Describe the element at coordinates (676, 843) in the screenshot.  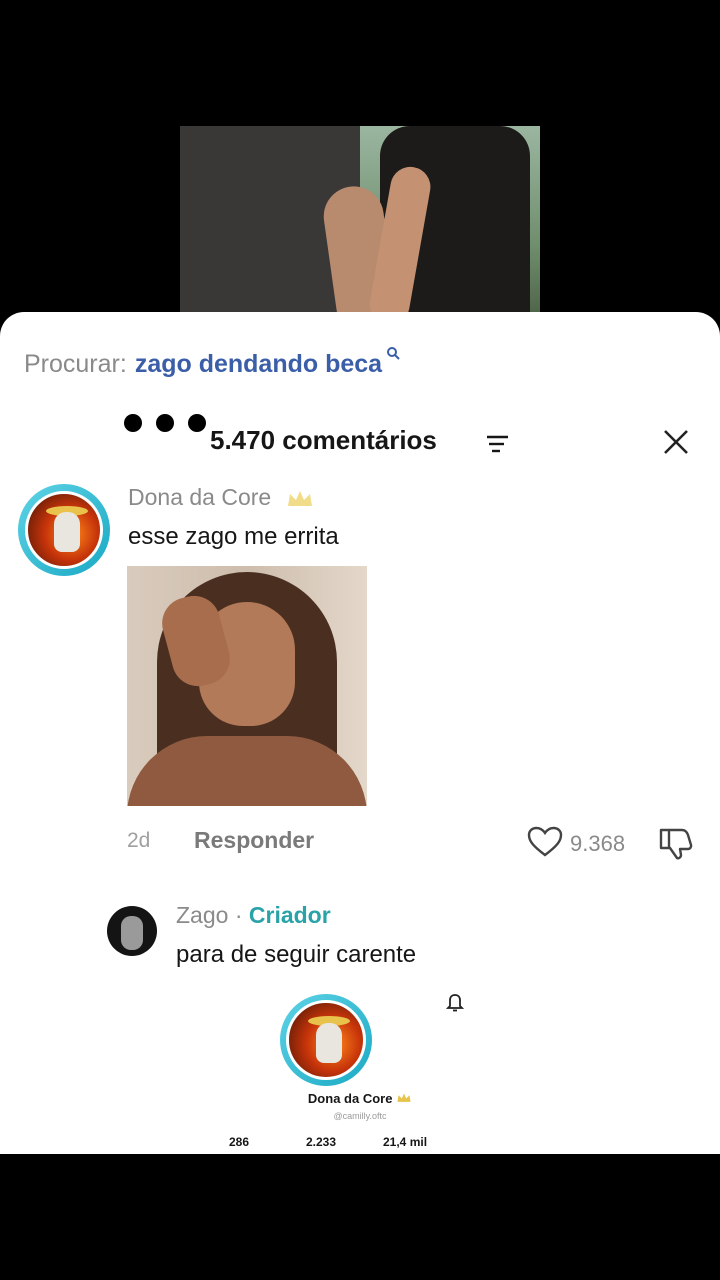
I see `dislike-icon` at that location.